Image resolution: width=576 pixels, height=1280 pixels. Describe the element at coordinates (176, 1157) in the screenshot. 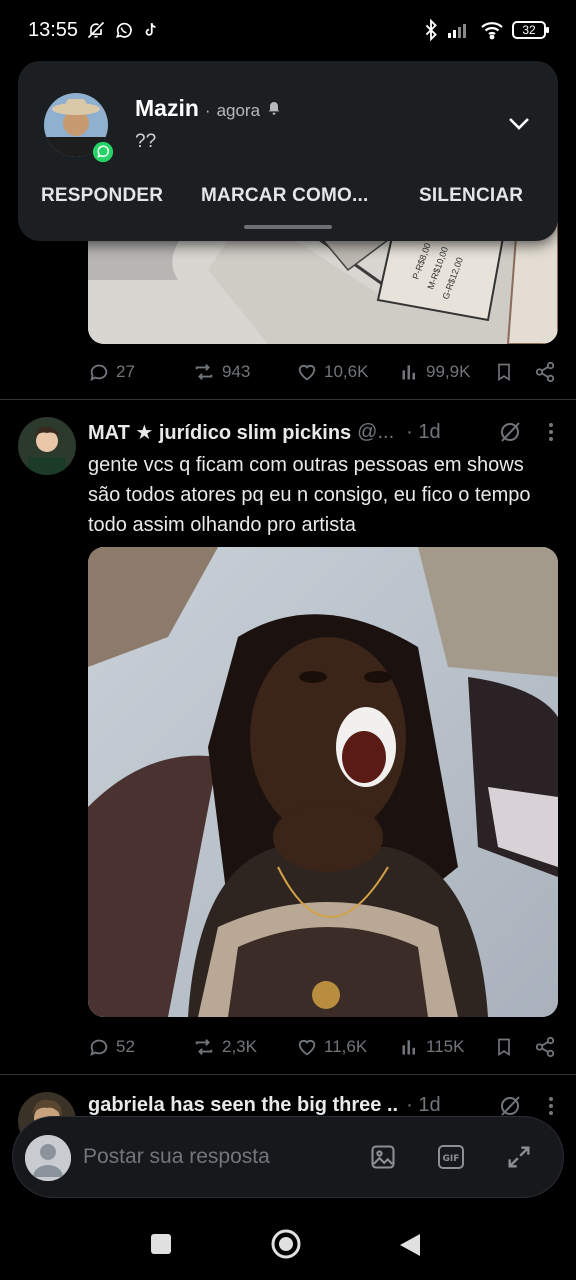

I see `reply-input: Postar sua resposta` at that location.